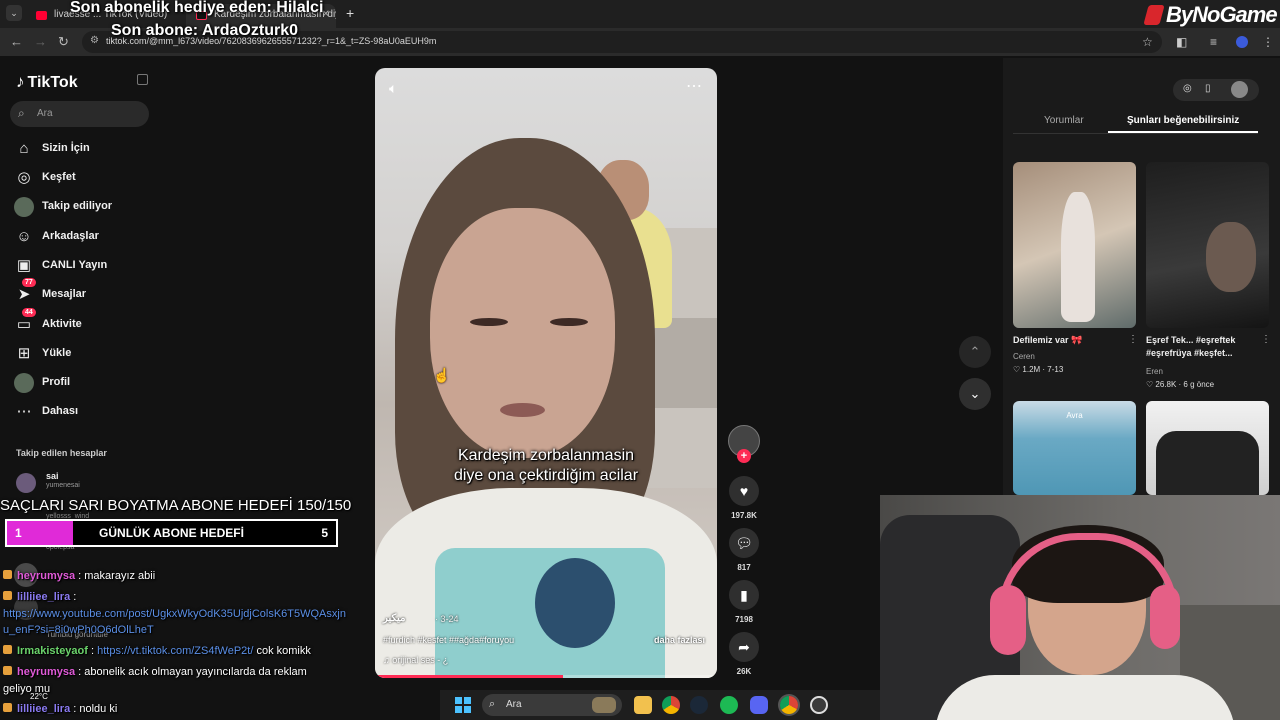 The width and height of the screenshot is (1280, 720). I want to click on reload-icon: ↻, so click(63, 42).